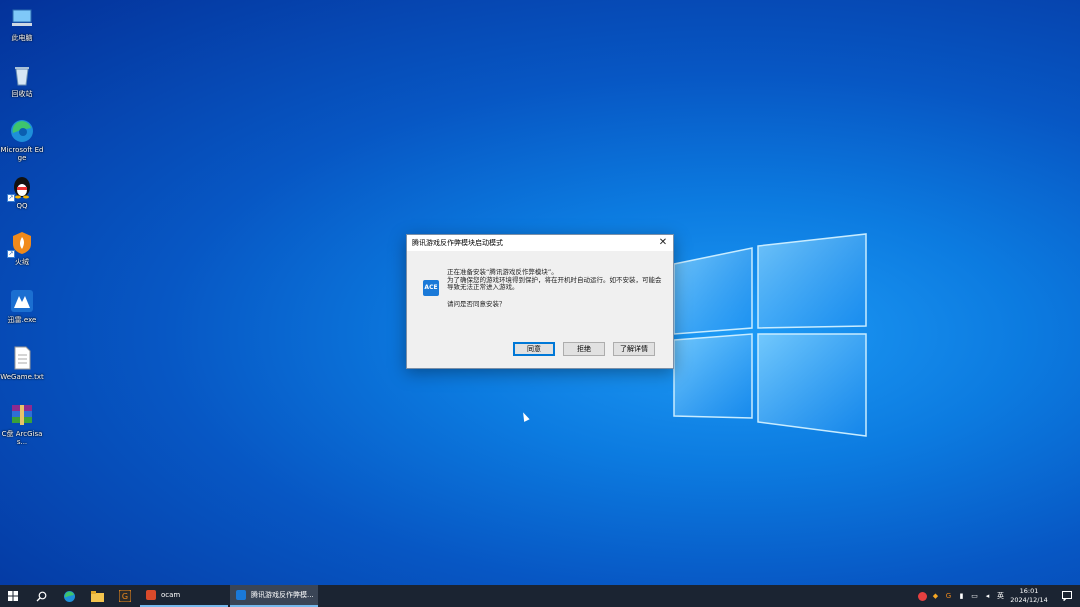 The height and width of the screenshot is (607, 1080). I want to click on desktop-icon-this-pc: 此电脑, so click(22, 24).